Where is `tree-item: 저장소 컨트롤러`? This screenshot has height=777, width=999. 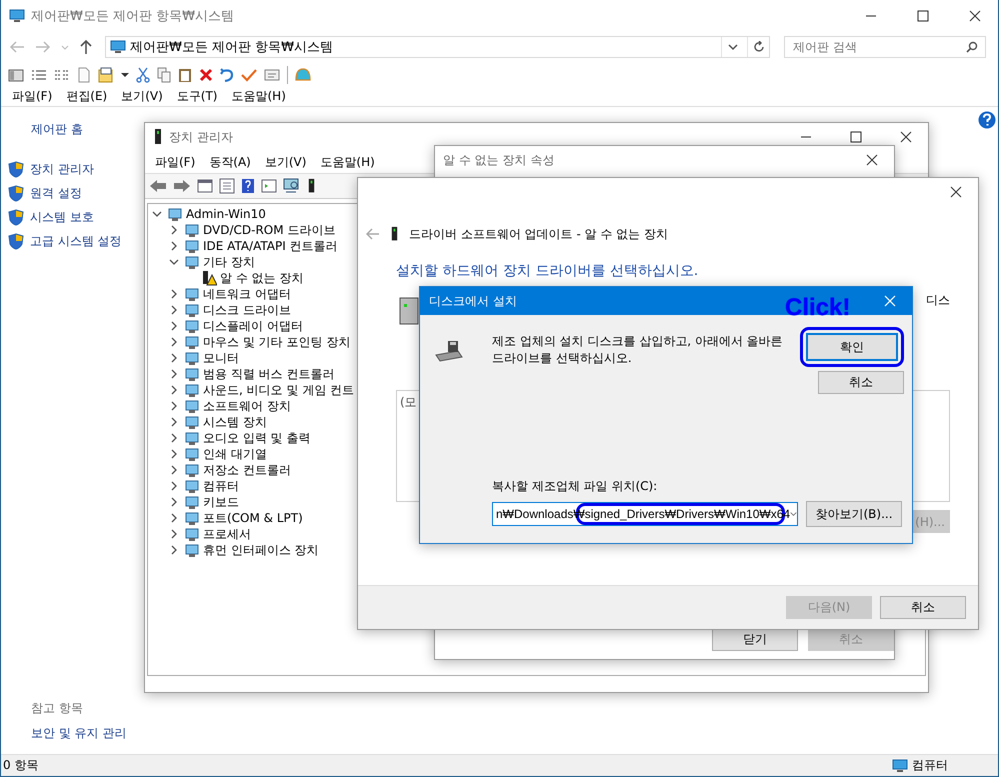 tree-item: 저장소 컨트롤러 is located at coordinates (247, 470).